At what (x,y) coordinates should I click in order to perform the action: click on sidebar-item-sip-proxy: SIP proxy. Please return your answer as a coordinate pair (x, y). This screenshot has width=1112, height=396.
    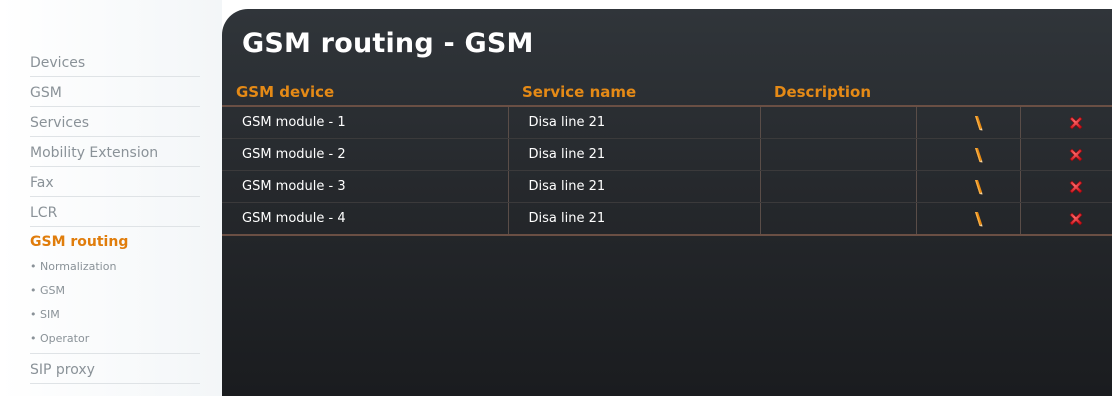
    Looking at the image, I should click on (115, 369).